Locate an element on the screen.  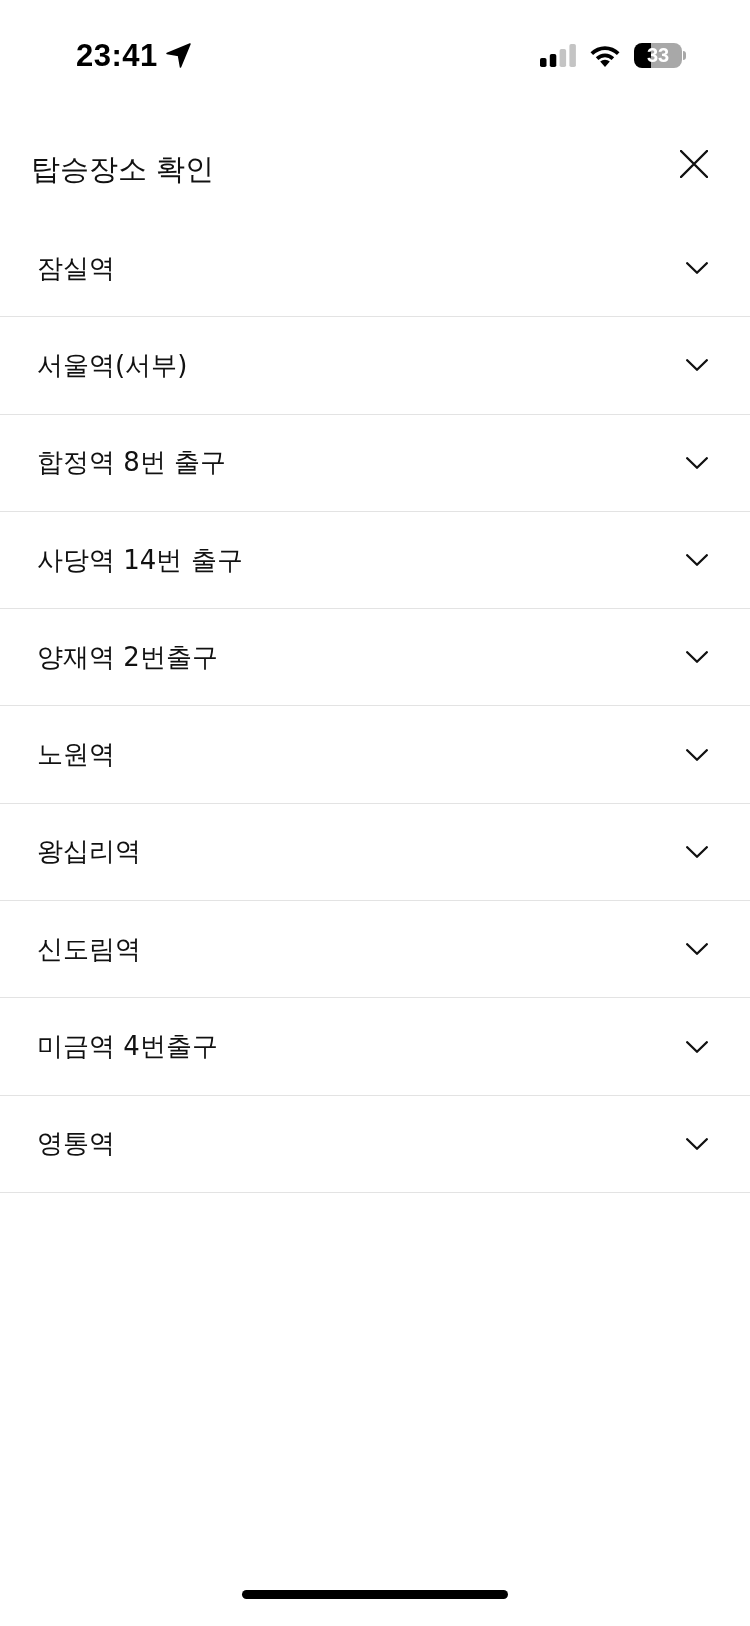
wifi-icon is located at coordinates (605, 55).